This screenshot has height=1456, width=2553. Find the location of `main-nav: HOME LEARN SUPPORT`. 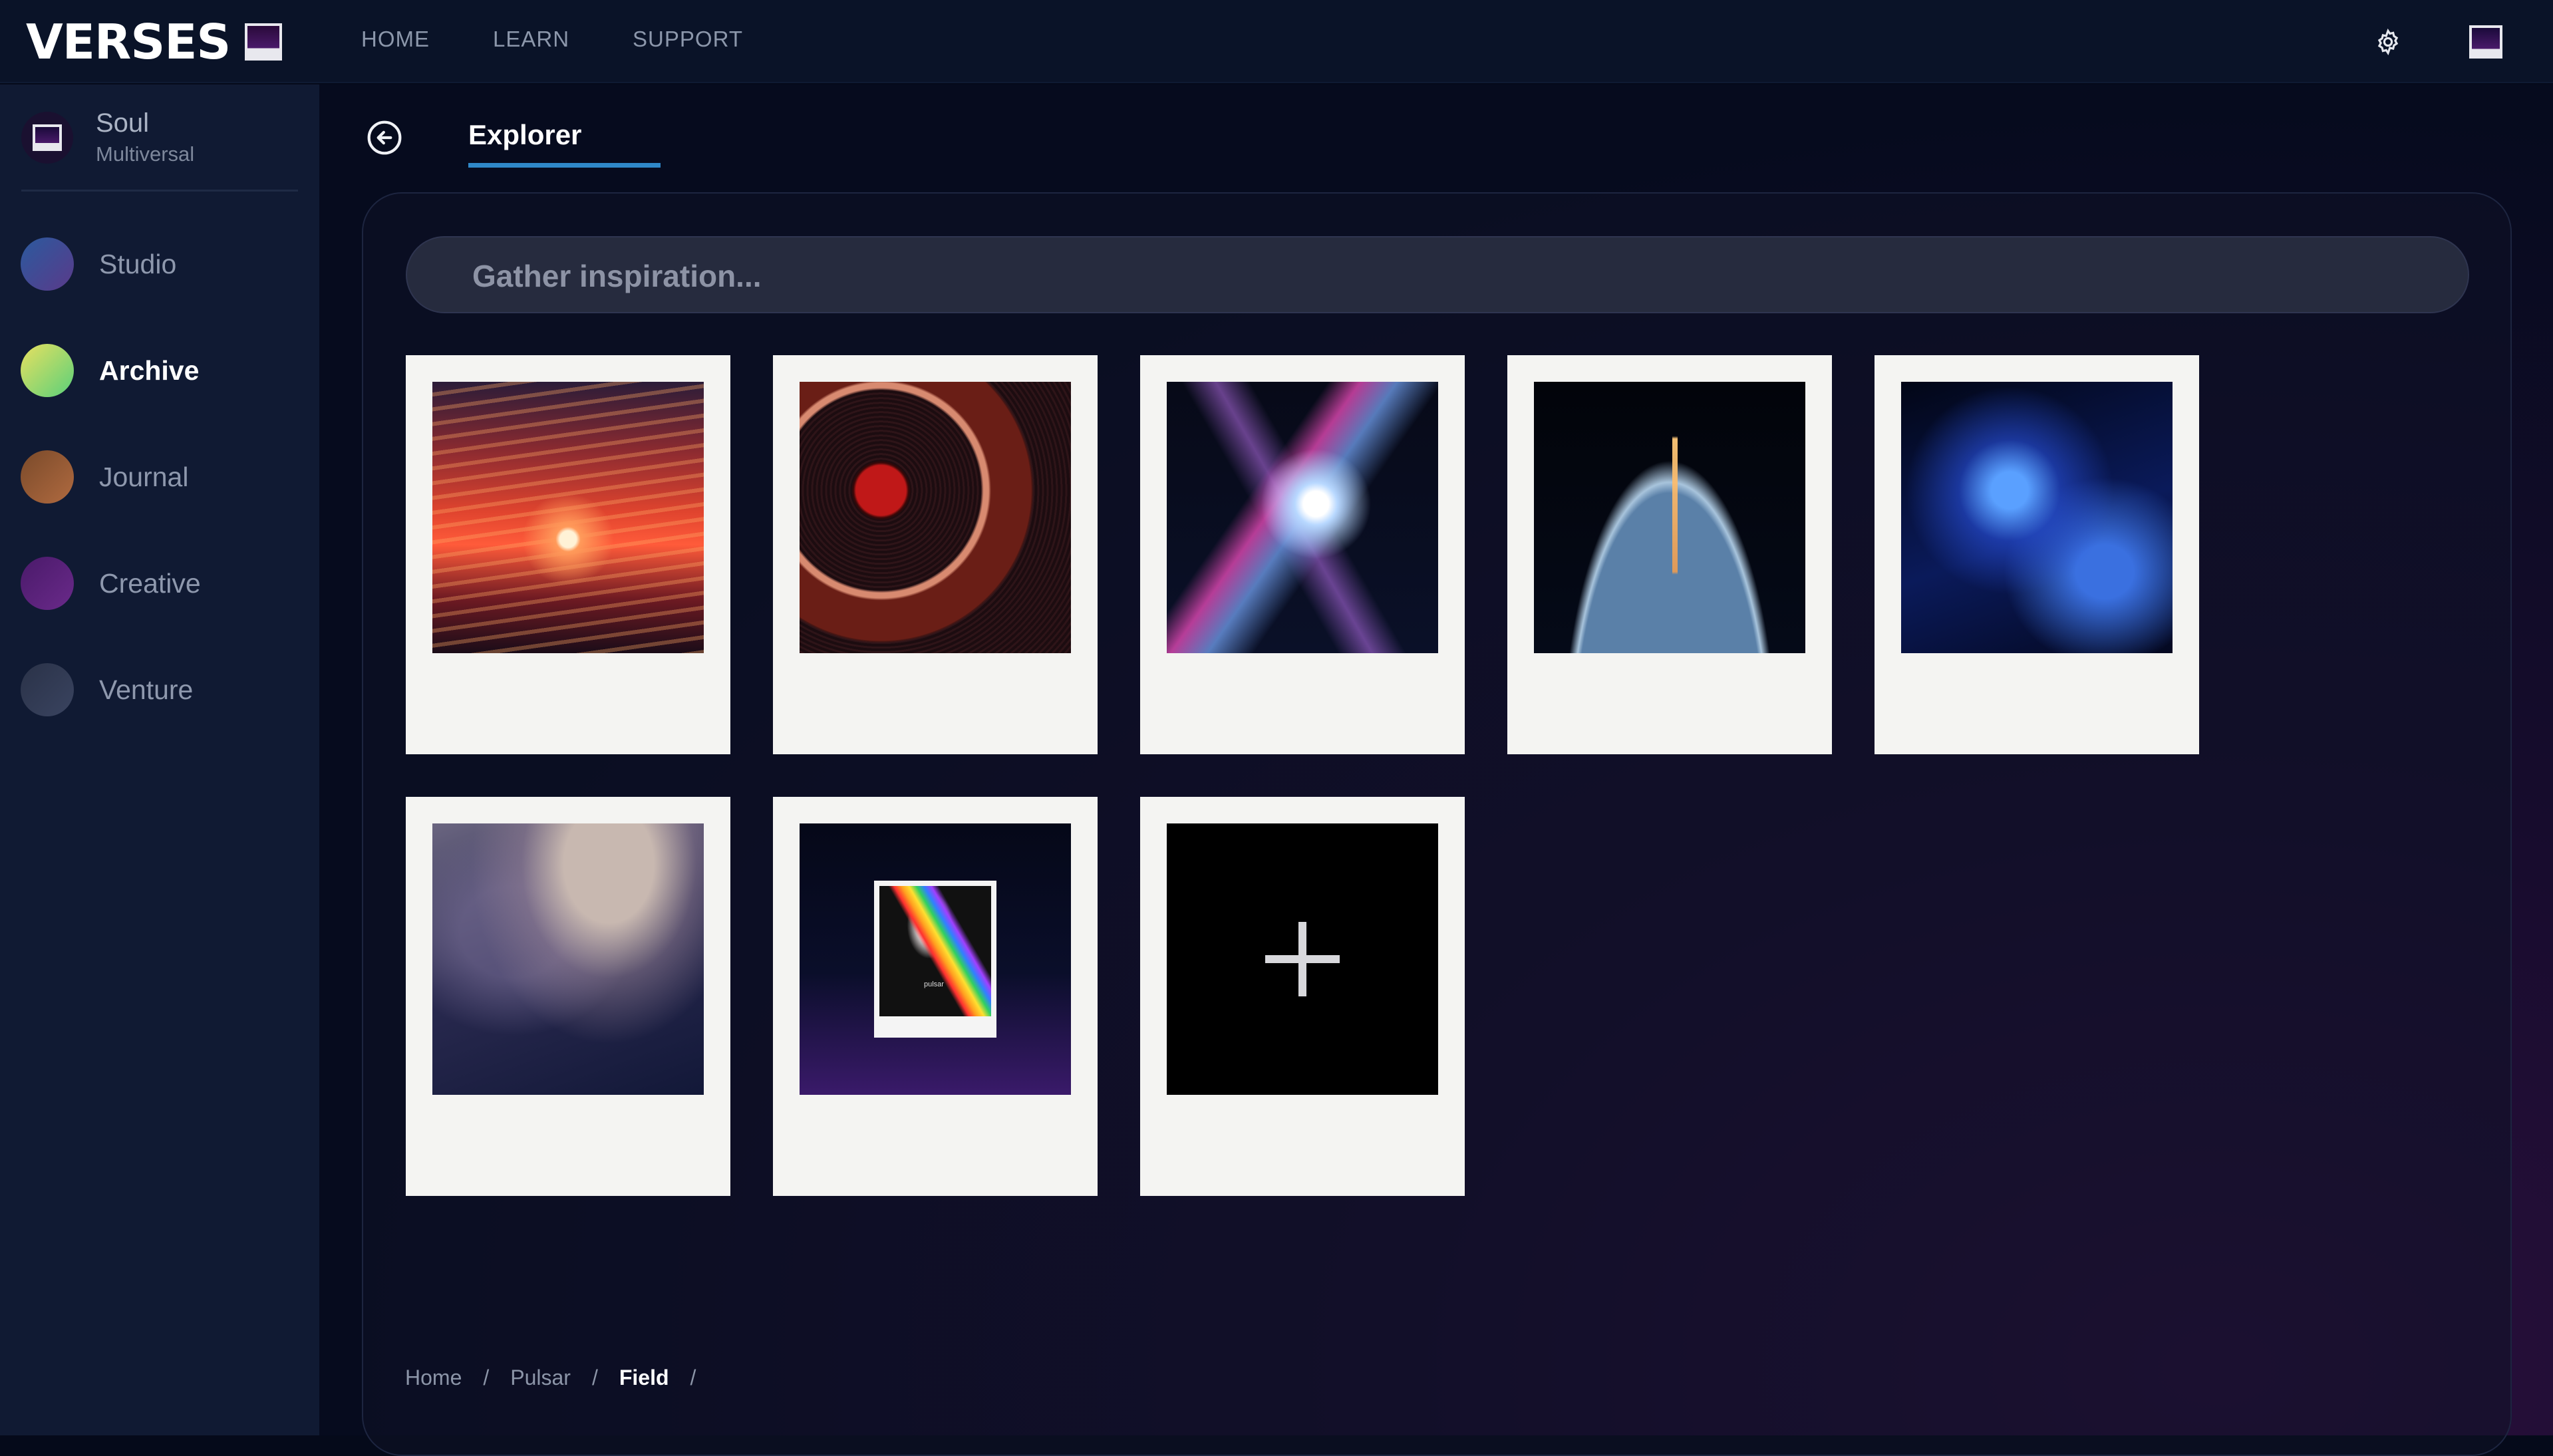

main-nav: HOME LEARN SUPPORT is located at coordinates (552, 39).